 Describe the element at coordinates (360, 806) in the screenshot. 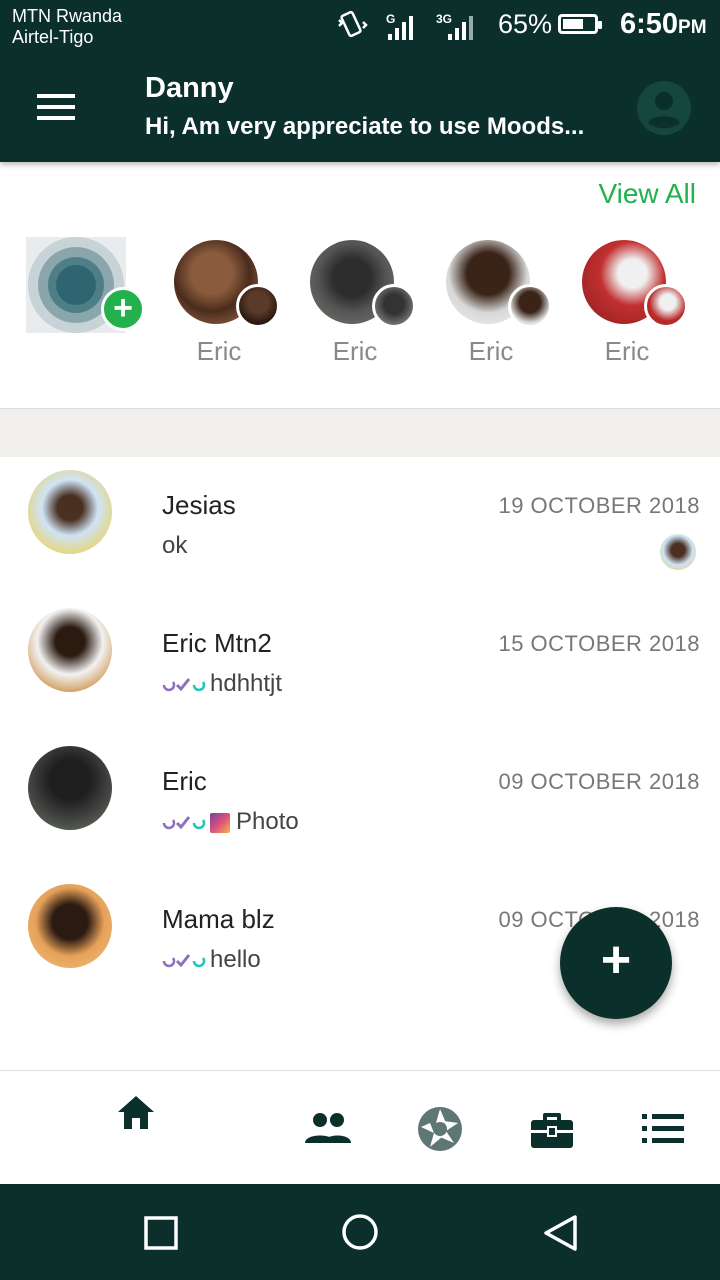

I see `chat-row: Eric 09 OCTOBER 2018 Photo` at that location.